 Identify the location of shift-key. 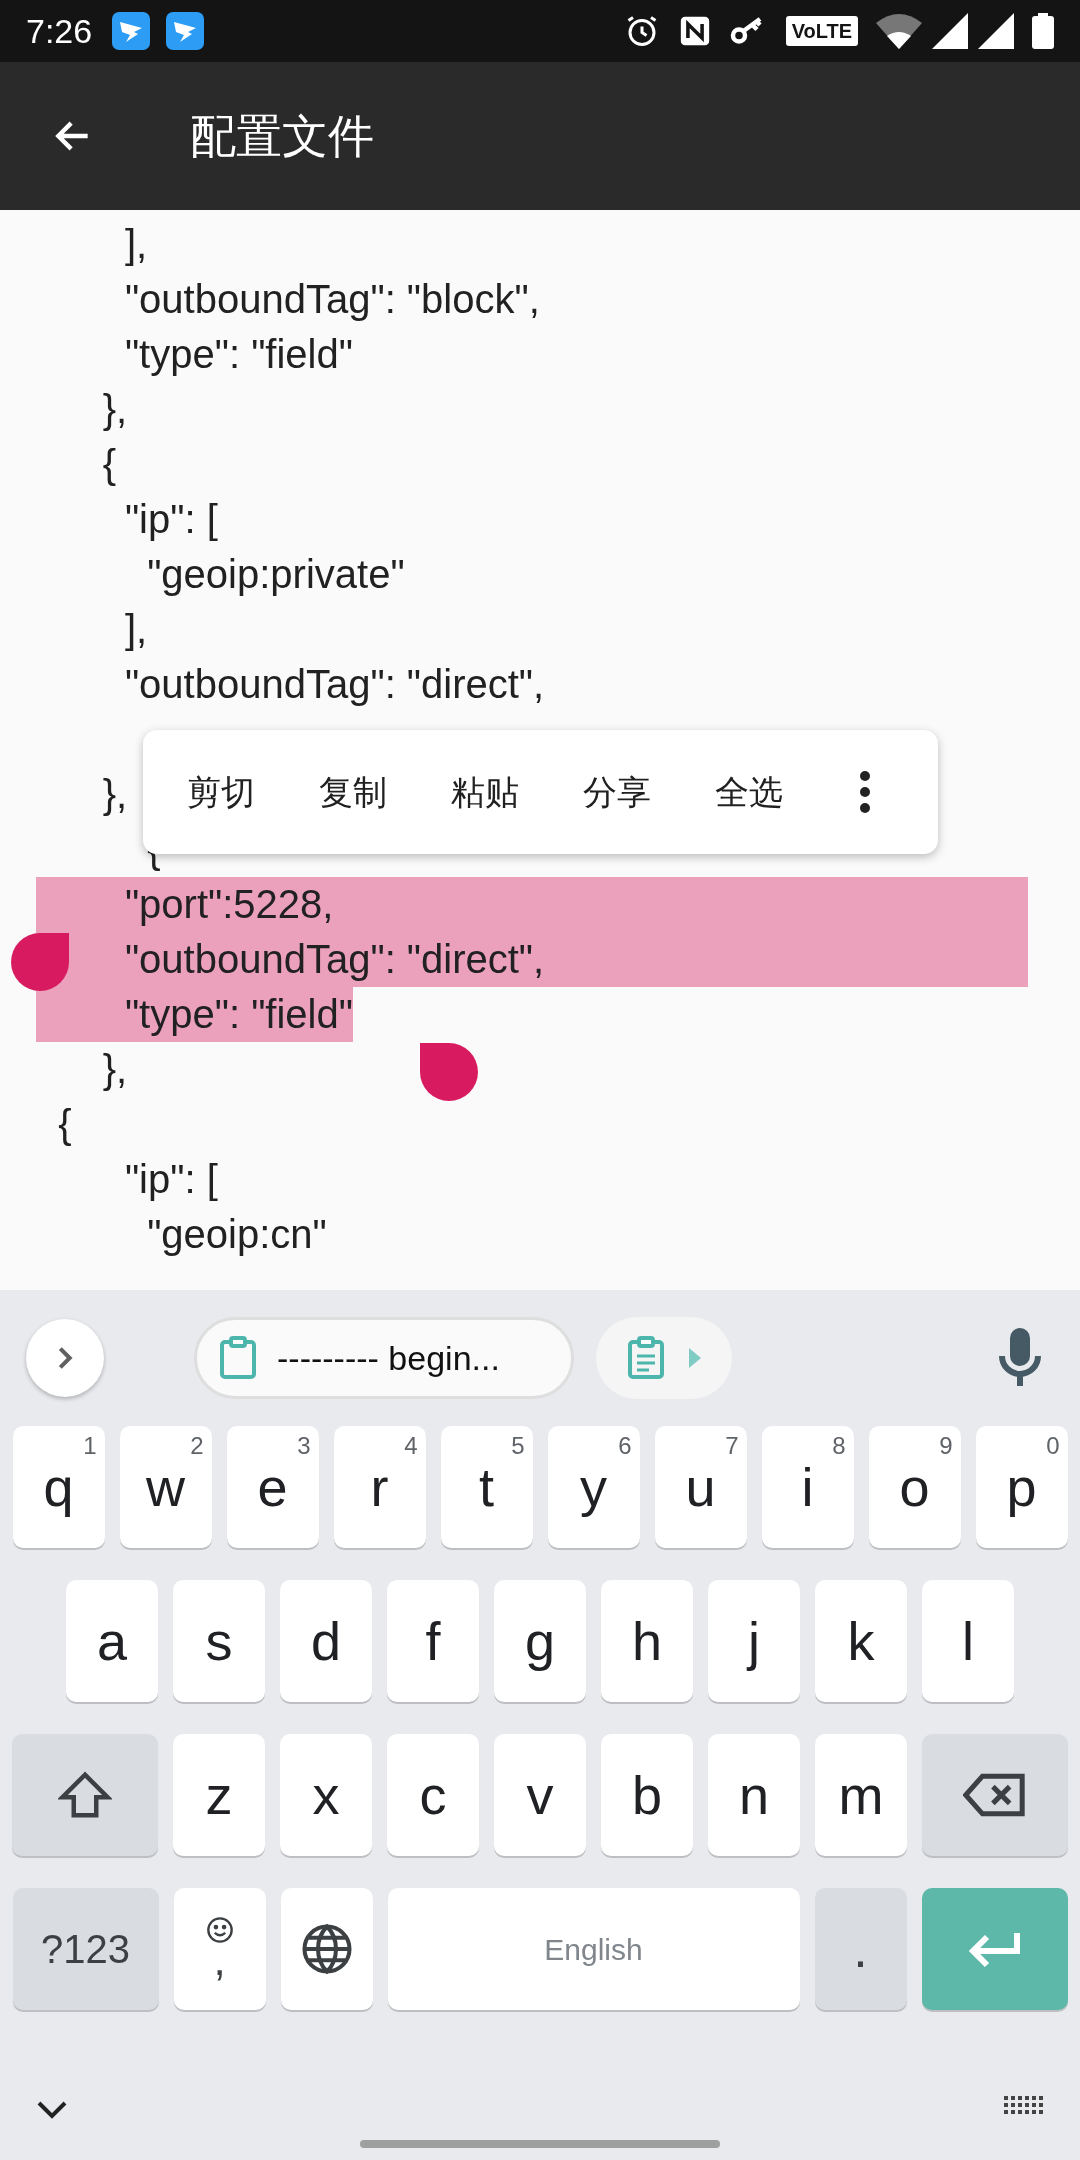
(85, 1795).